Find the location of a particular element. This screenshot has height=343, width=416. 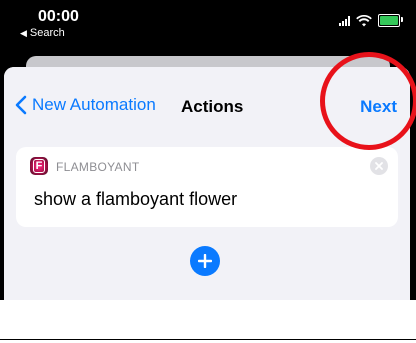

divider-line is located at coordinates (208, 339).